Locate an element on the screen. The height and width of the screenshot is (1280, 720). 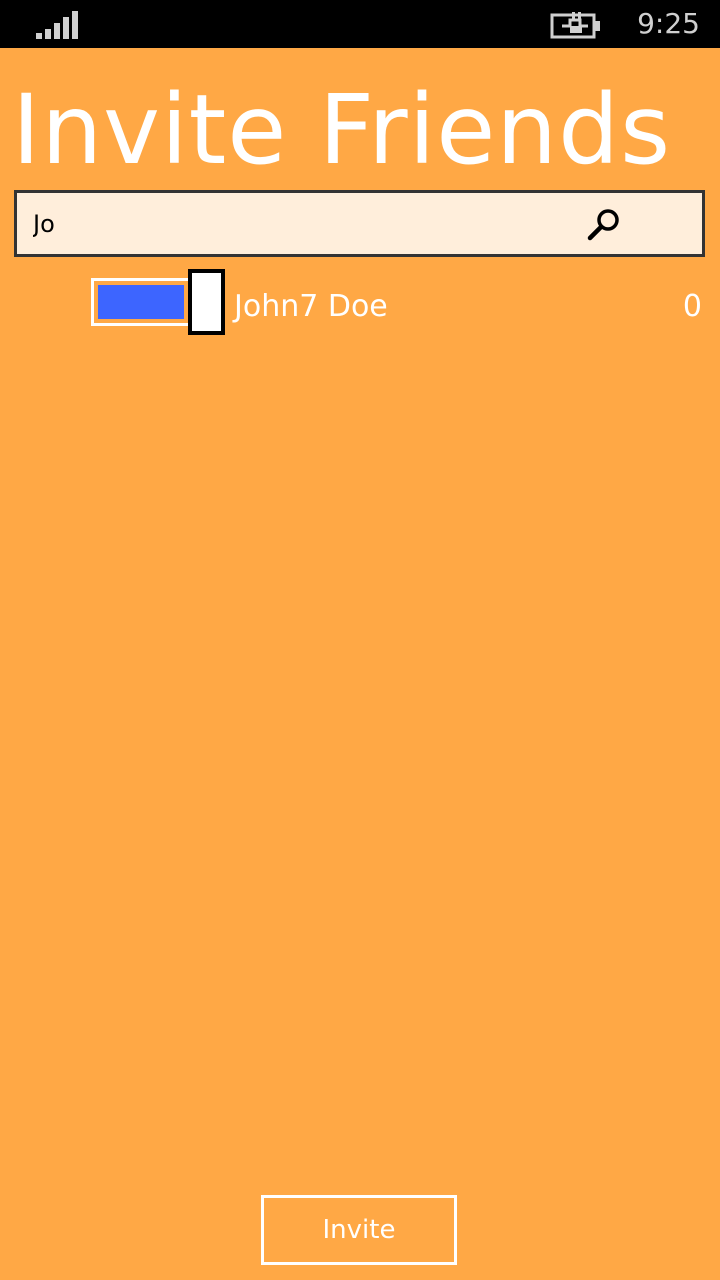
search-box is located at coordinates (359, 223).